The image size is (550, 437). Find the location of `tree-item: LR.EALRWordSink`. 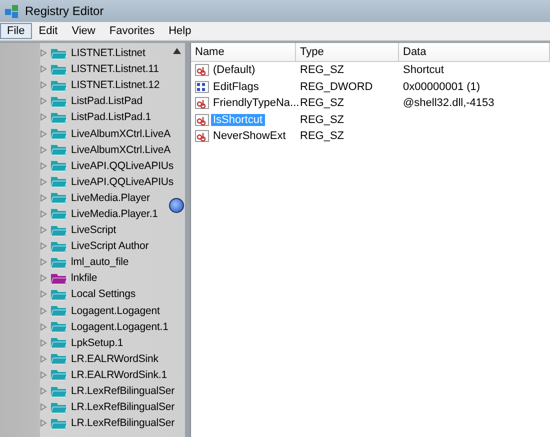

tree-item: LR.EALRWordSink is located at coordinates (114, 358).